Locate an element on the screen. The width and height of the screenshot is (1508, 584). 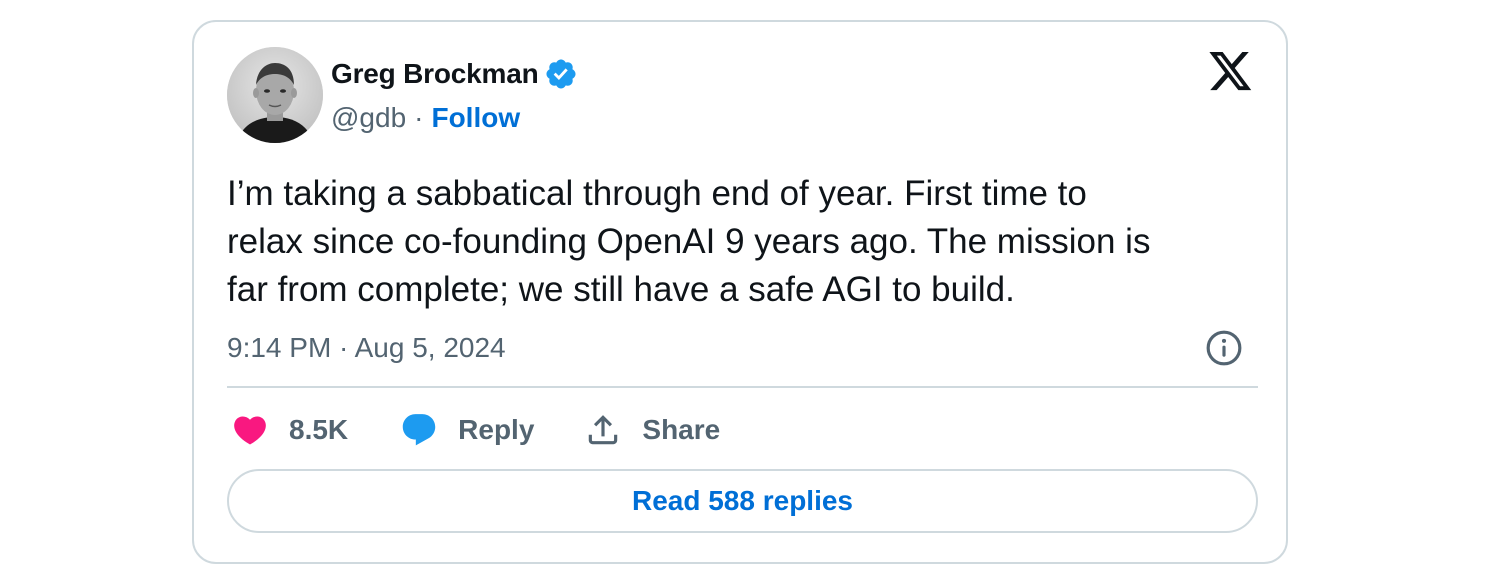
follow-button: Follow is located at coordinates (475, 118).